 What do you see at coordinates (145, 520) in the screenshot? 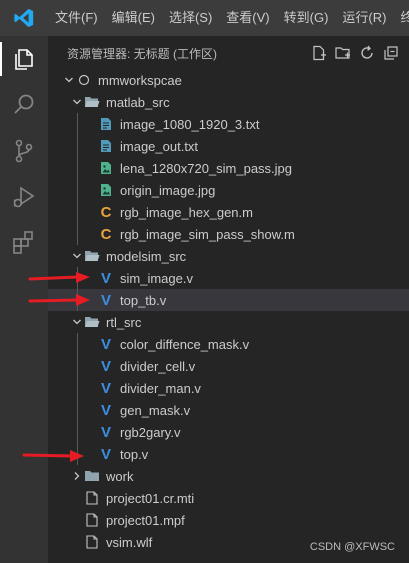
I see `file-label: project01.mpf` at bounding box center [145, 520].